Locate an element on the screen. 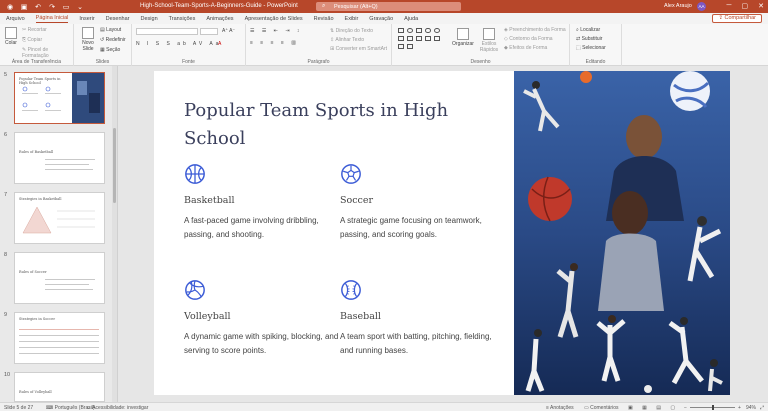  tab-gravacao: Gravação is located at coordinates (381, 19).